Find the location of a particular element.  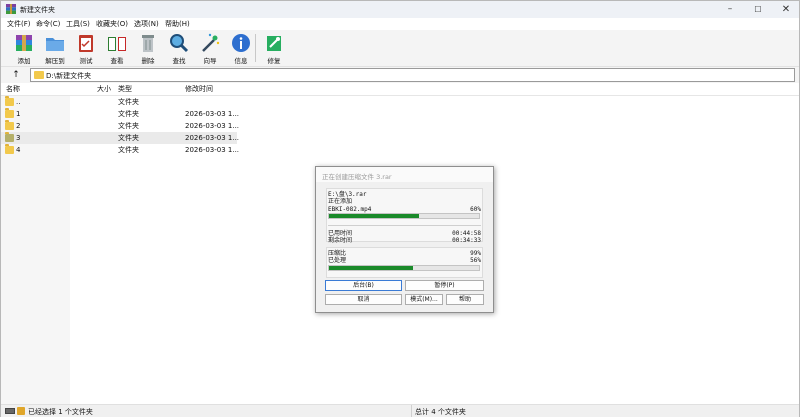

current-file: EBKI-082.mp4 is located at coordinates (350, 209).